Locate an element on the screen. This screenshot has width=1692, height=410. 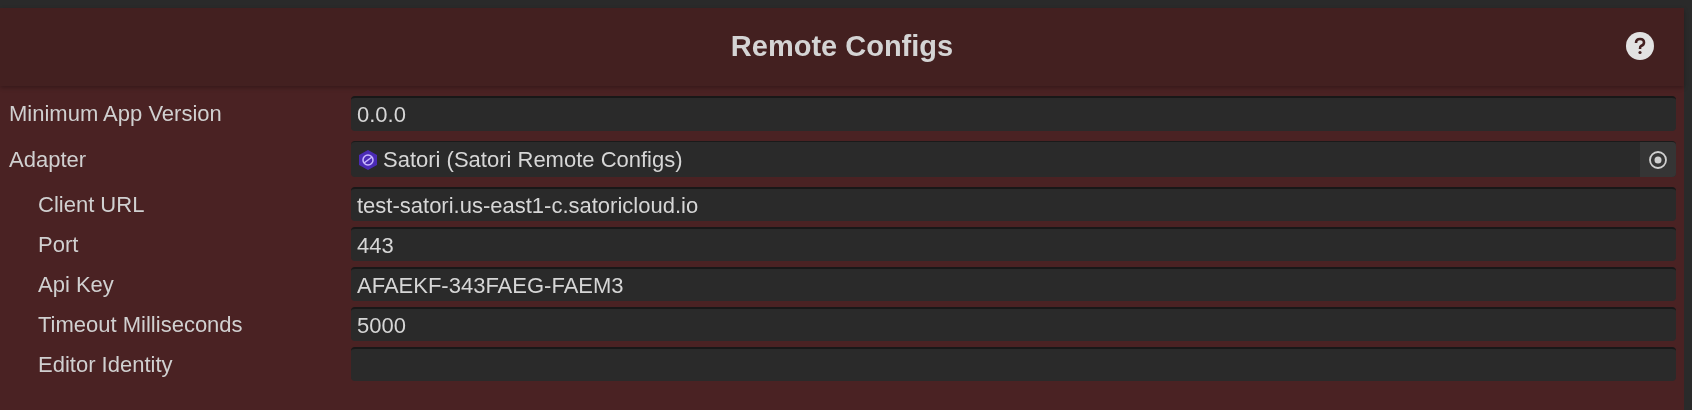
field-value: 0.0.0 is located at coordinates (381, 115).